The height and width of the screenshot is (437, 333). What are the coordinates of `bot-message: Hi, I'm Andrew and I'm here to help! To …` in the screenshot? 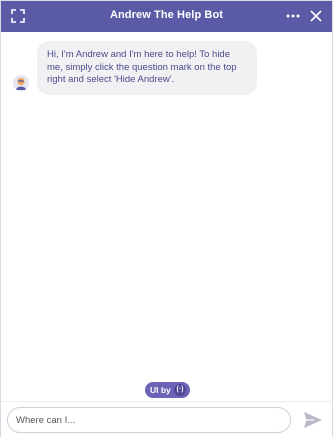 It's located at (147, 68).